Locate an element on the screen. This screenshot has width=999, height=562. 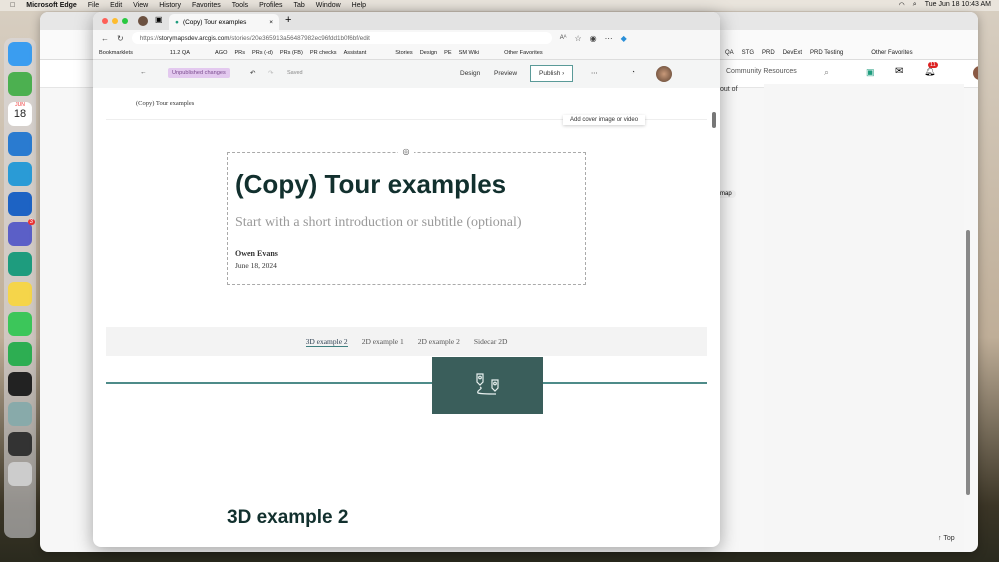
new-tab-button: + is located at coordinates (288, 20).